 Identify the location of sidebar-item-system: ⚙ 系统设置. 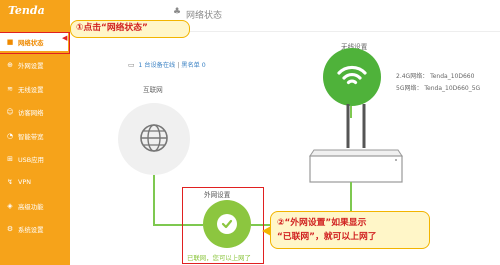
(35, 229).